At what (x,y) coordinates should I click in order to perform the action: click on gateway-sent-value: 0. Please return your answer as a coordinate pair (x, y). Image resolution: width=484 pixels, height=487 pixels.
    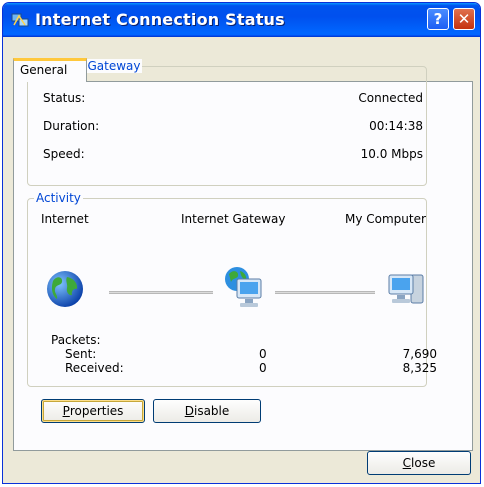
    Looking at the image, I should click on (263, 354).